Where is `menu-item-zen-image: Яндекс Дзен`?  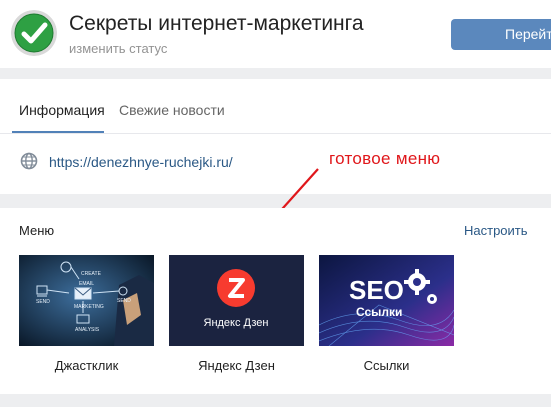 menu-item-zen-image: Яндекс Дзен is located at coordinates (236, 300).